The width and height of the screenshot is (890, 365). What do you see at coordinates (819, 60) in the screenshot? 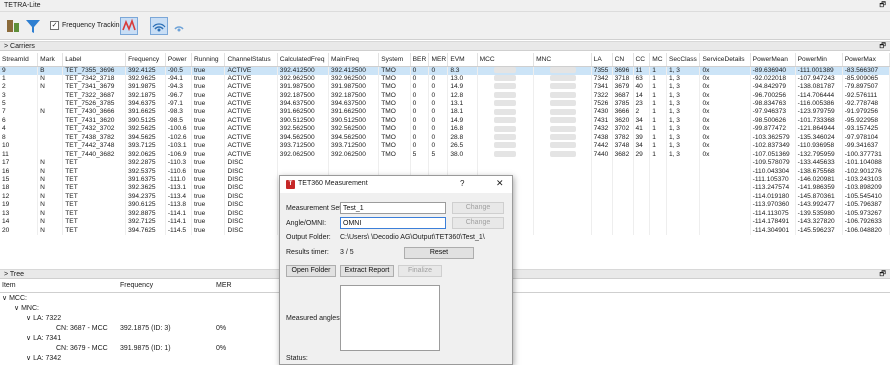
I see `column-header-powermin: PowerMin` at bounding box center [819, 60].